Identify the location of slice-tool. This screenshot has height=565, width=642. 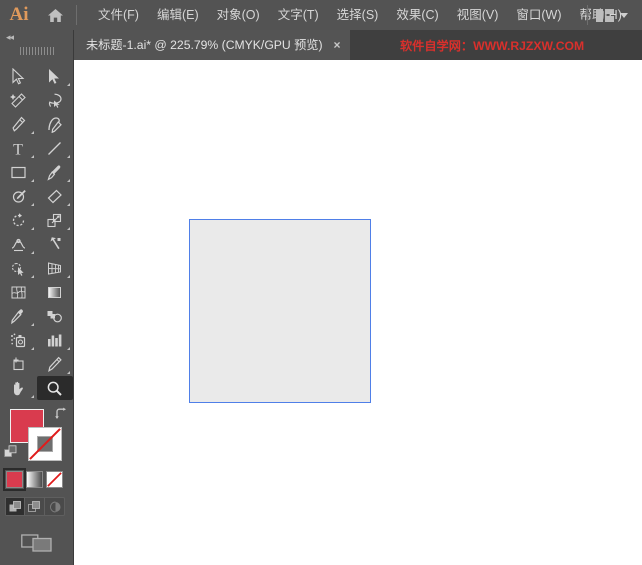
(55, 364).